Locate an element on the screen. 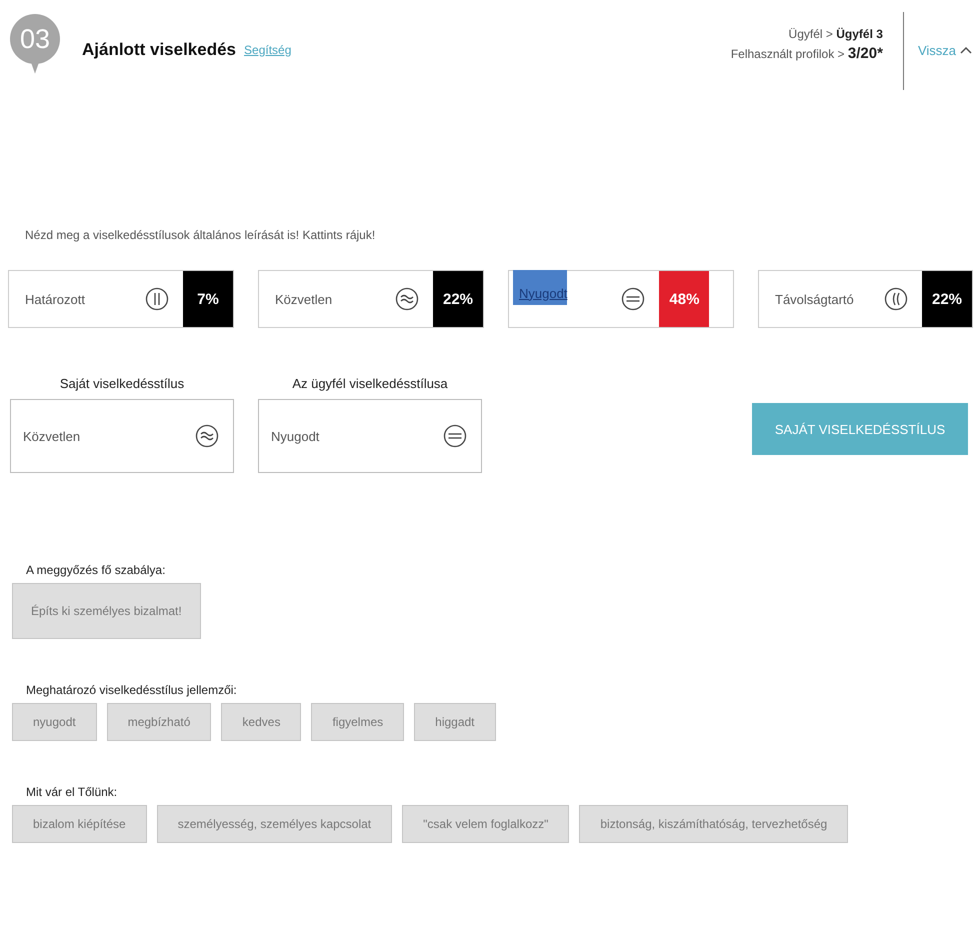  own-style-button: SAJÁT VISELKEDÉSSTÍLUS is located at coordinates (860, 429).